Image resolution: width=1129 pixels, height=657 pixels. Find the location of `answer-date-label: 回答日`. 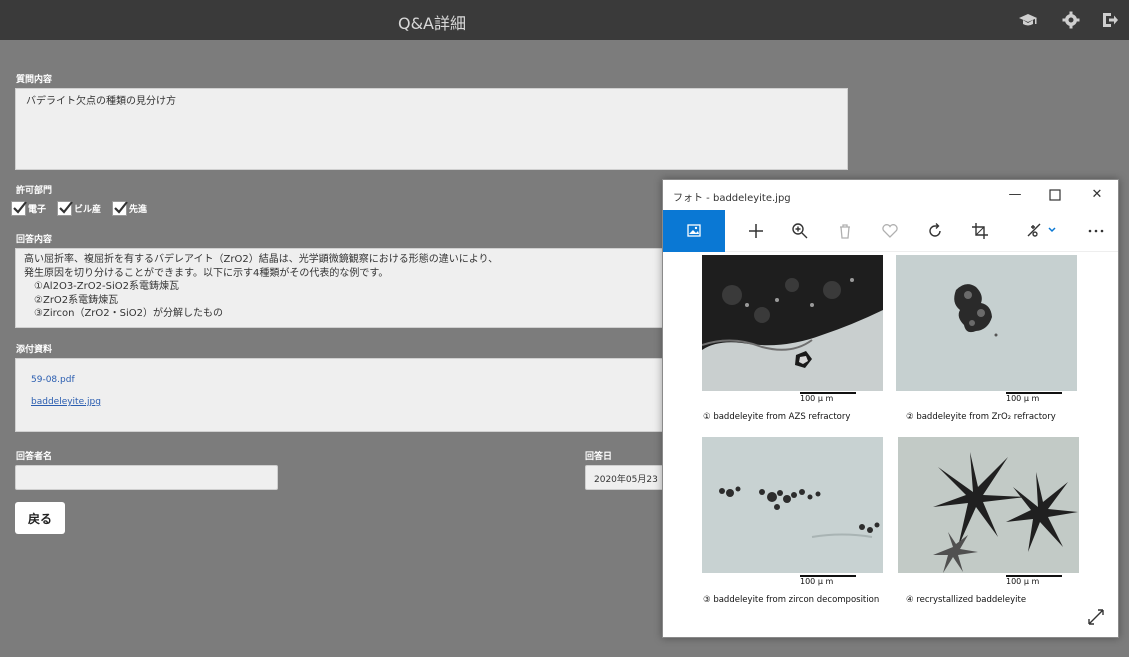

answer-date-label: 回答日 is located at coordinates (599, 457).